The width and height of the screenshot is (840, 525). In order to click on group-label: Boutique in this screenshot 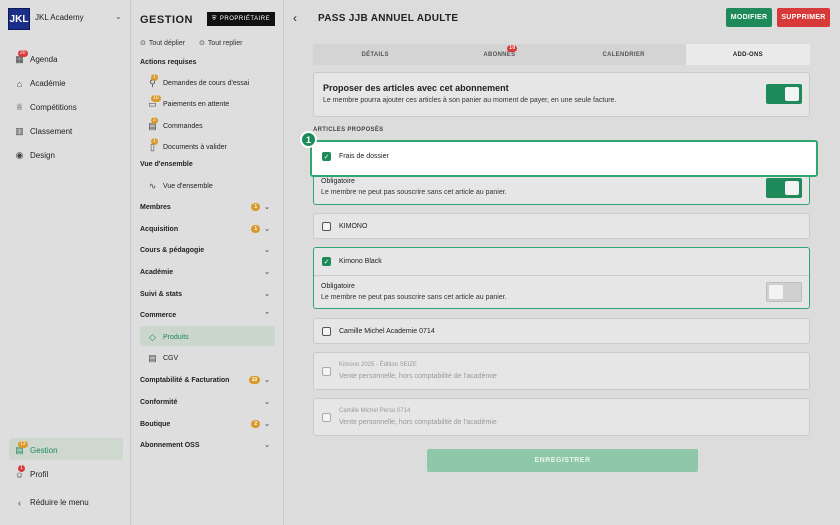, I will do `click(155, 424)`.